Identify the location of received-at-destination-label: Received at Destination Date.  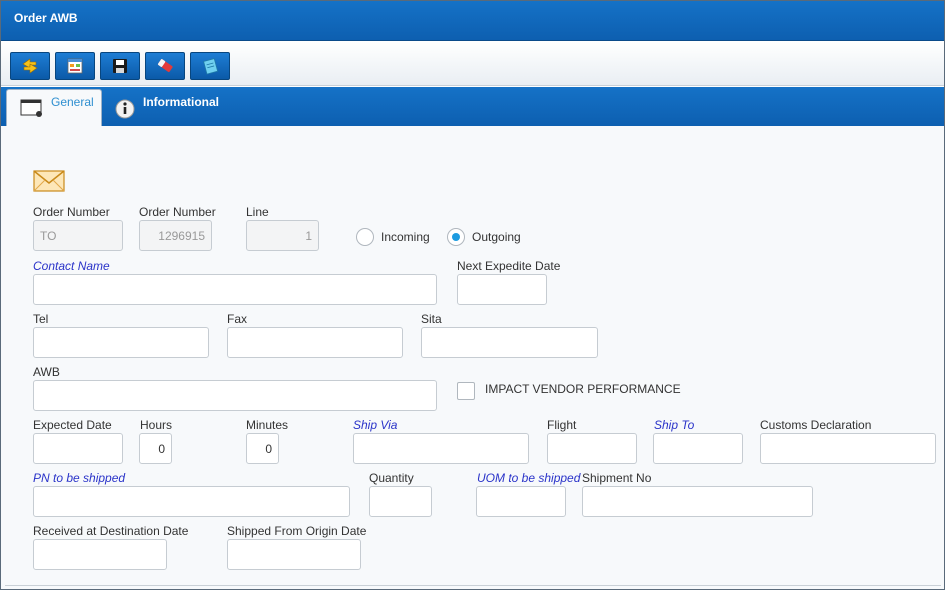
(111, 531).